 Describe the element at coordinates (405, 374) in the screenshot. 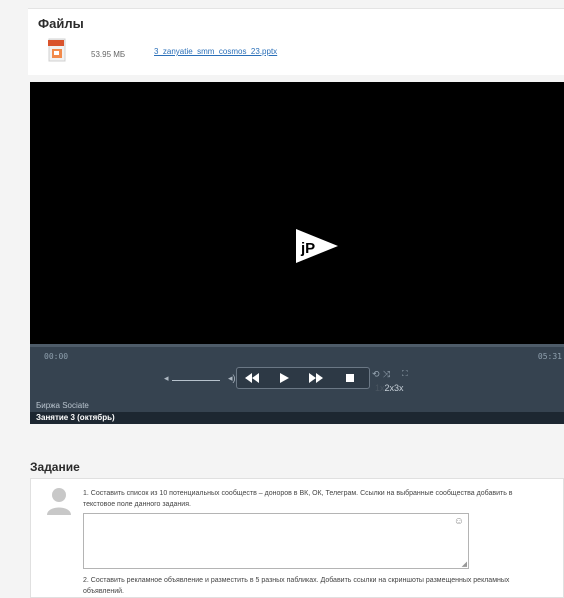

I see `fullscreen-icon: ⛶` at that location.